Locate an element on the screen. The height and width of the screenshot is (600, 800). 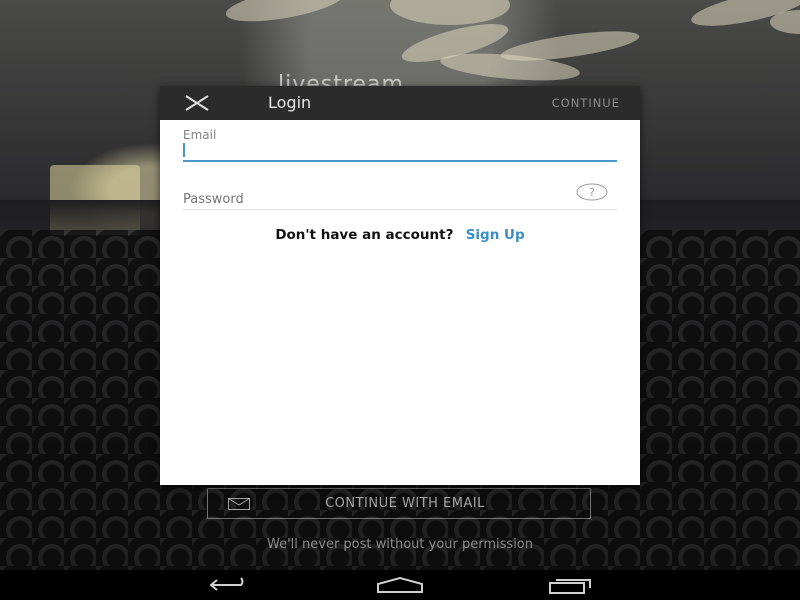
signup-row: Don't have an account? Sign Up is located at coordinates (400, 235).